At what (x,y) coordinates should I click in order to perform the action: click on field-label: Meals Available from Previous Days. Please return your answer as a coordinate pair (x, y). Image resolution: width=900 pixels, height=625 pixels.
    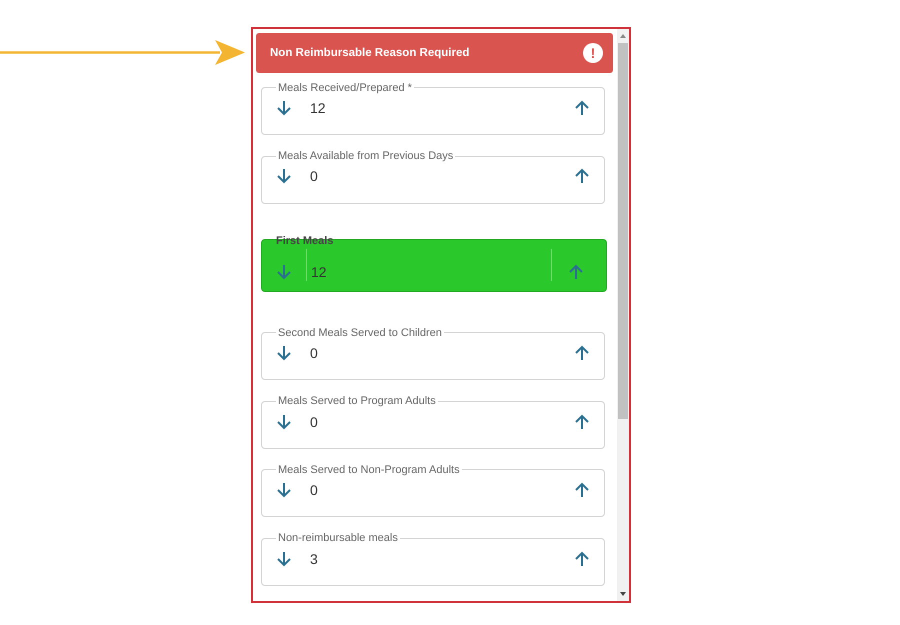
    Looking at the image, I should click on (365, 156).